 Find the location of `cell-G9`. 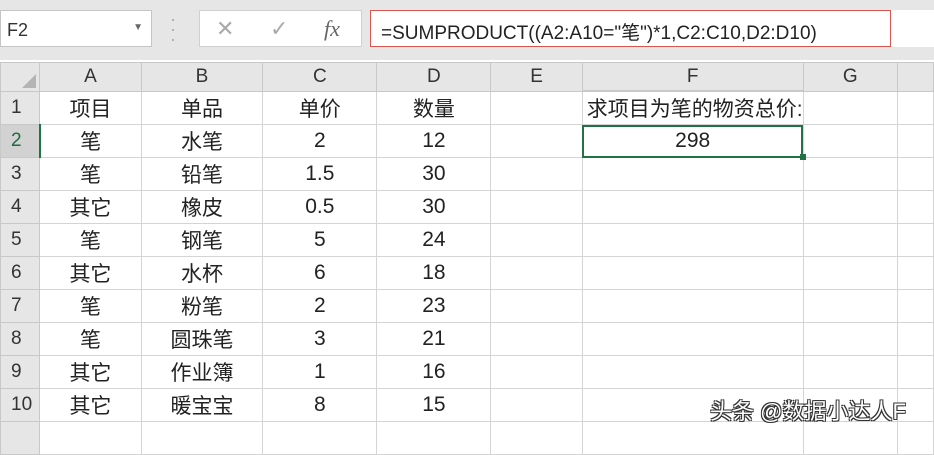

cell-G9 is located at coordinates (850, 372).